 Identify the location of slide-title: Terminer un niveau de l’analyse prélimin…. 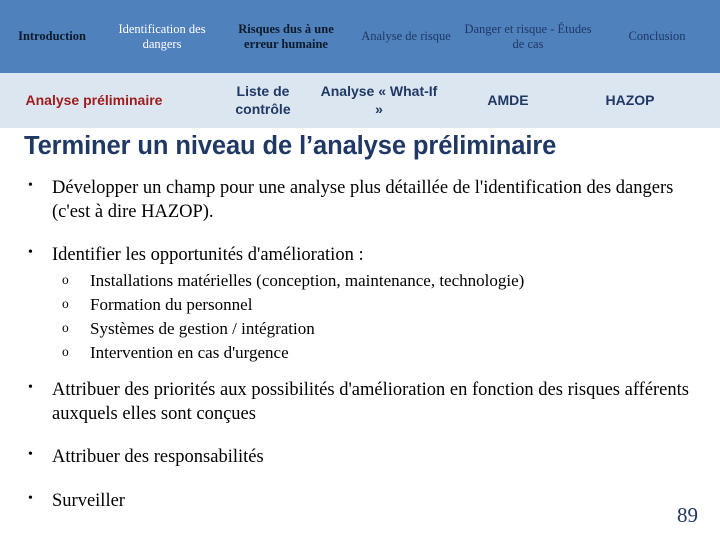
(290, 146).